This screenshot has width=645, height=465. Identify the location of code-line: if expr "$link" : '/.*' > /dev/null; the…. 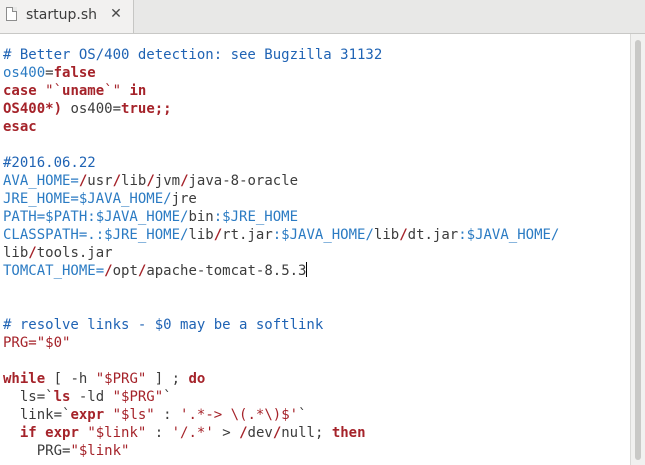
(192, 433).